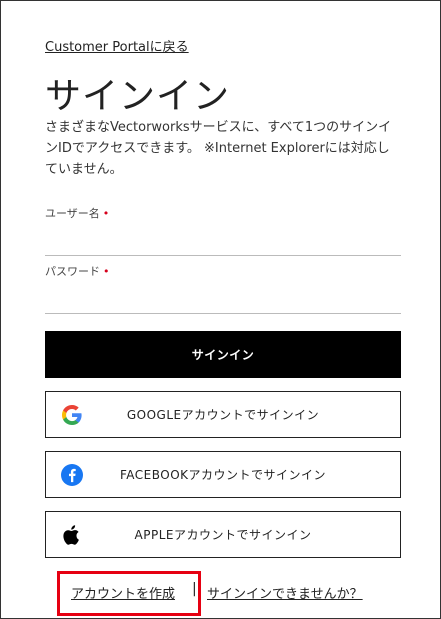  Describe the element at coordinates (72, 415) in the screenshot. I see `google-icon` at that location.